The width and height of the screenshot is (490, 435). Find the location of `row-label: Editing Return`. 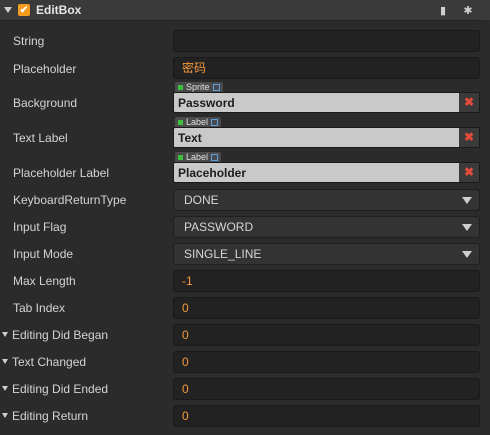

row-label: Editing Return is located at coordinates (45, 416).